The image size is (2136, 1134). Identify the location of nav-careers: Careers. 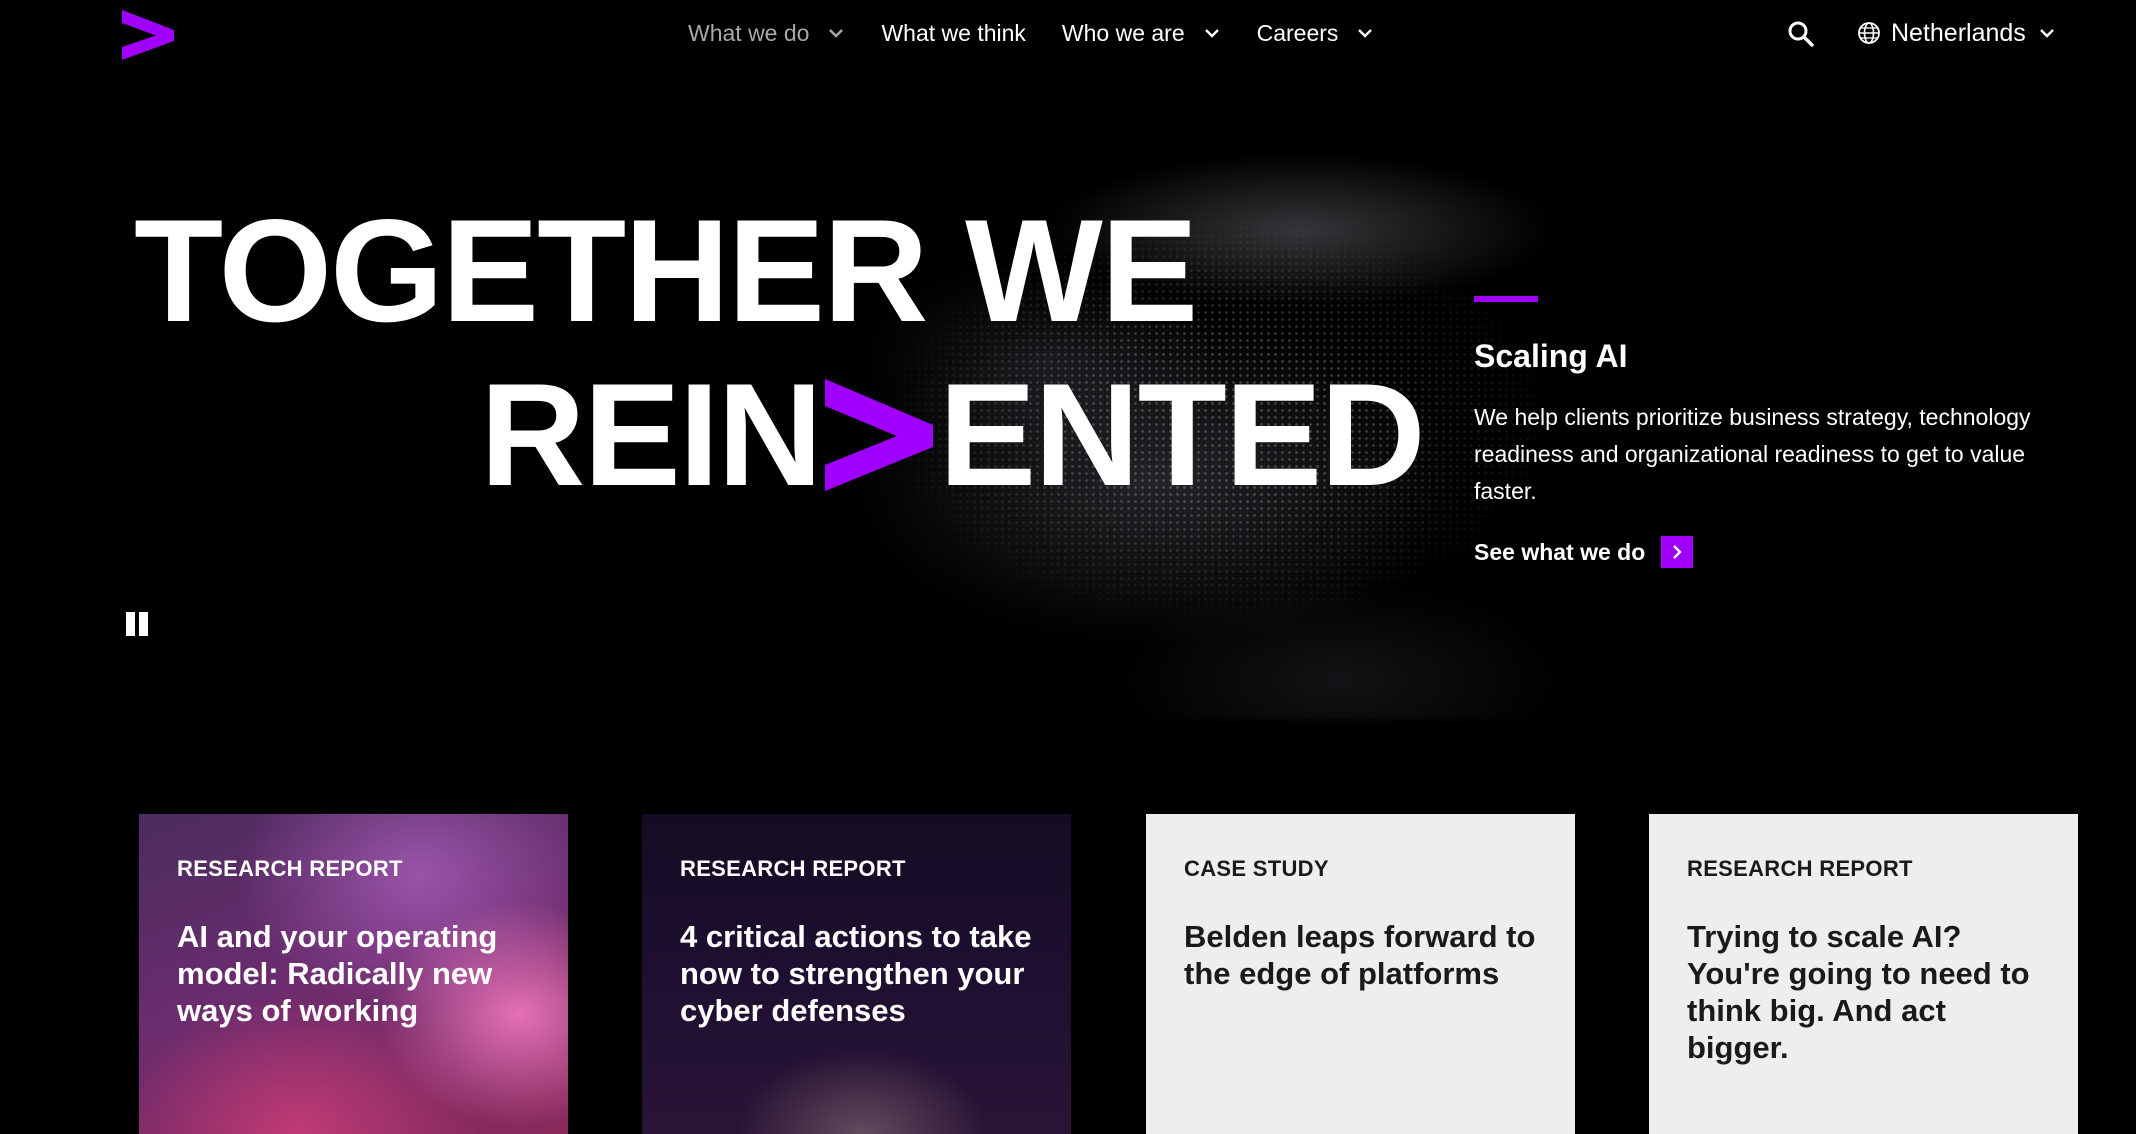
(1316, 33).